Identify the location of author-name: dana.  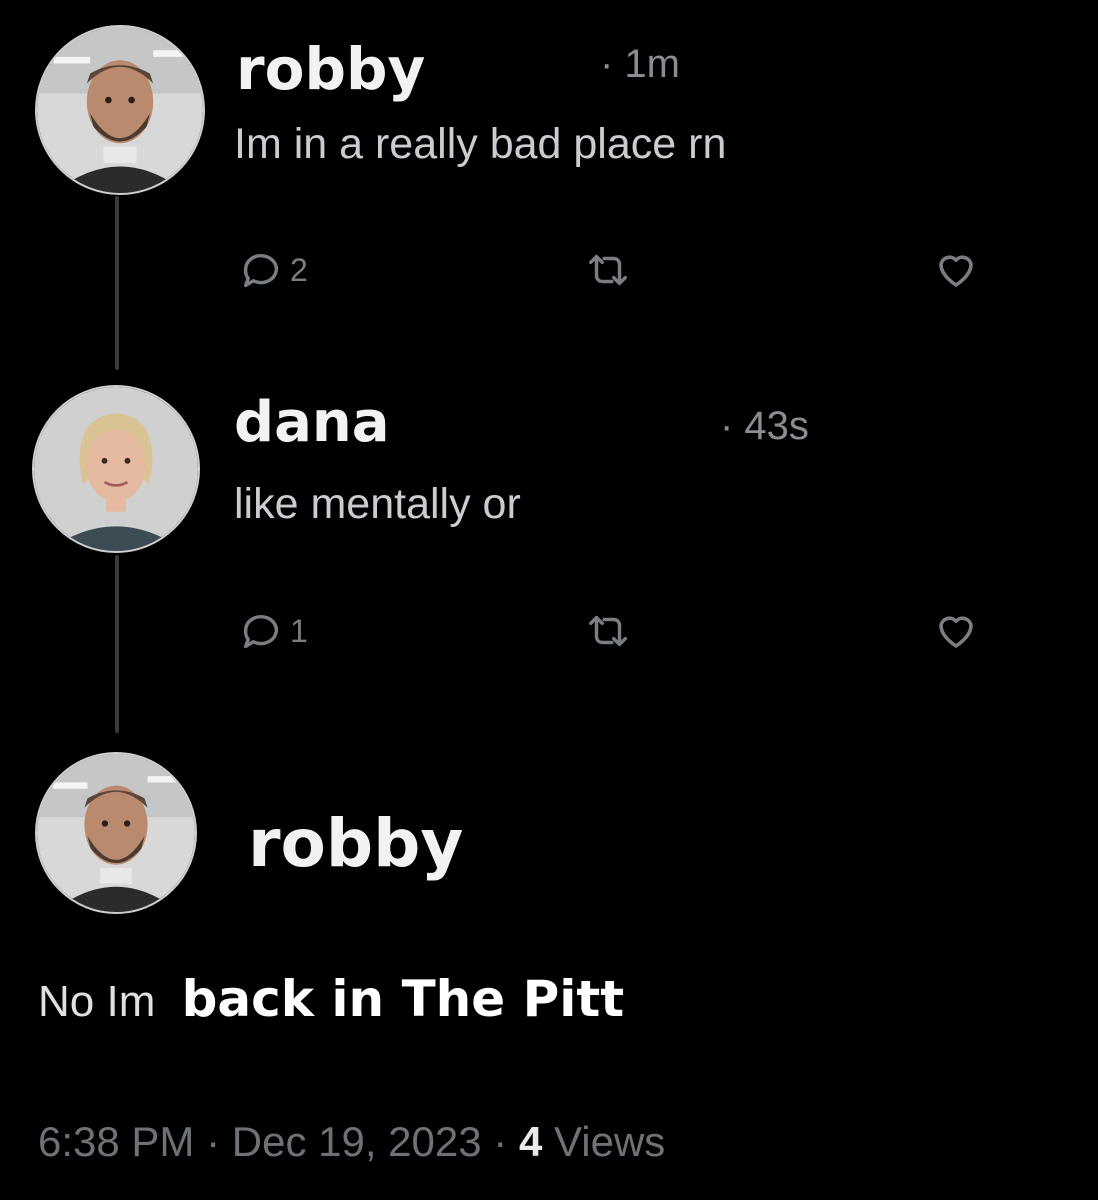
(312, 422).